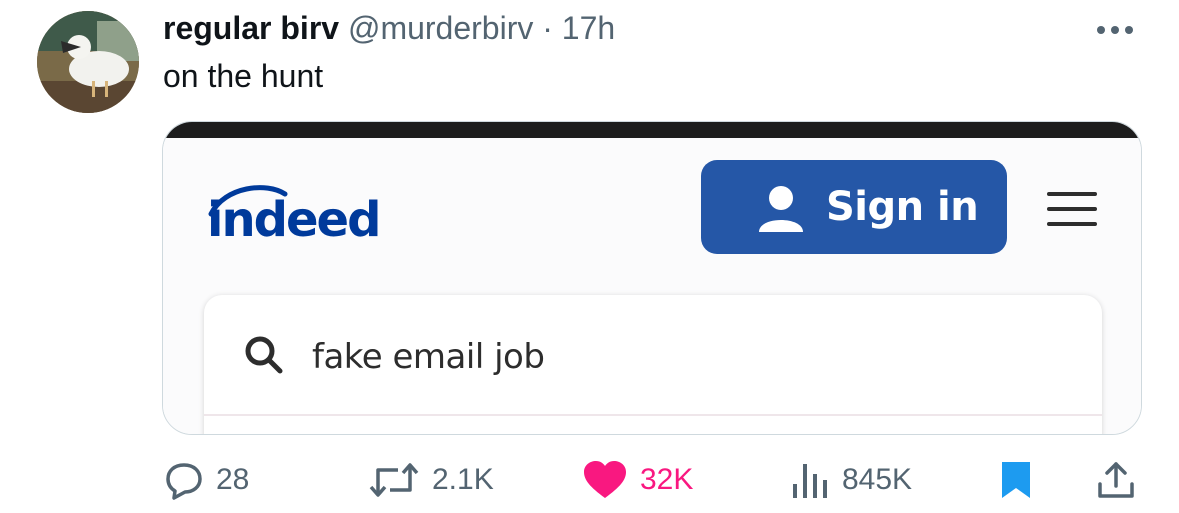 Image resolution: width=1179 pixels, height=513 pixels. Describe the element at coordinates (394, 480) in the screenshot. I see `retweet-icon` at that location.